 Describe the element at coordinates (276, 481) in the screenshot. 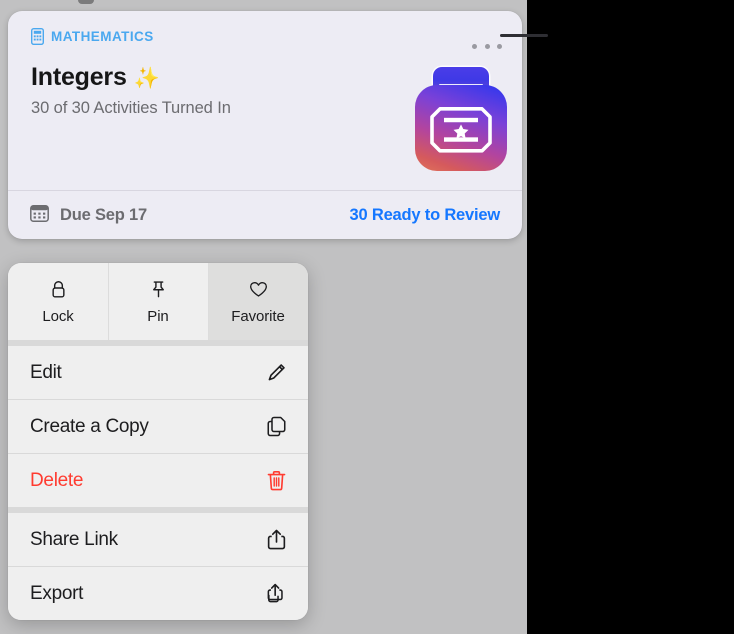

I see `trash-icon` at that location.